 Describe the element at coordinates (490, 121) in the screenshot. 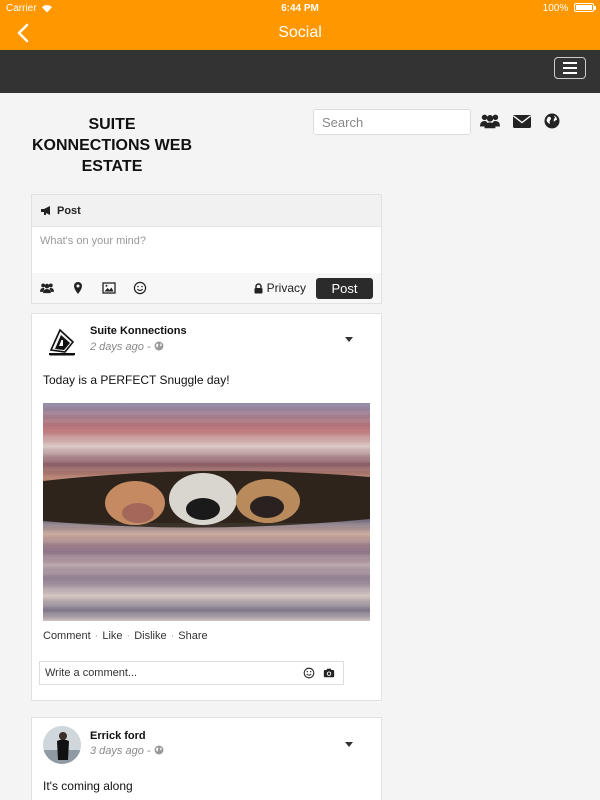

I see `friends-icon` at that location.